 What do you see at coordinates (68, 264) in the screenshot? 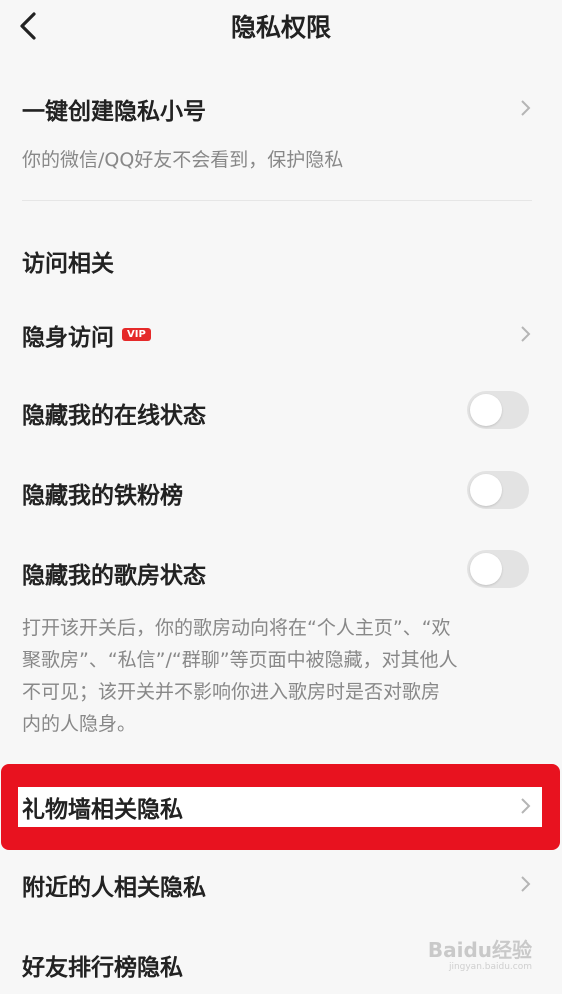
I see `section-title-visit: 访问相关` at bounding box center [68, 264].